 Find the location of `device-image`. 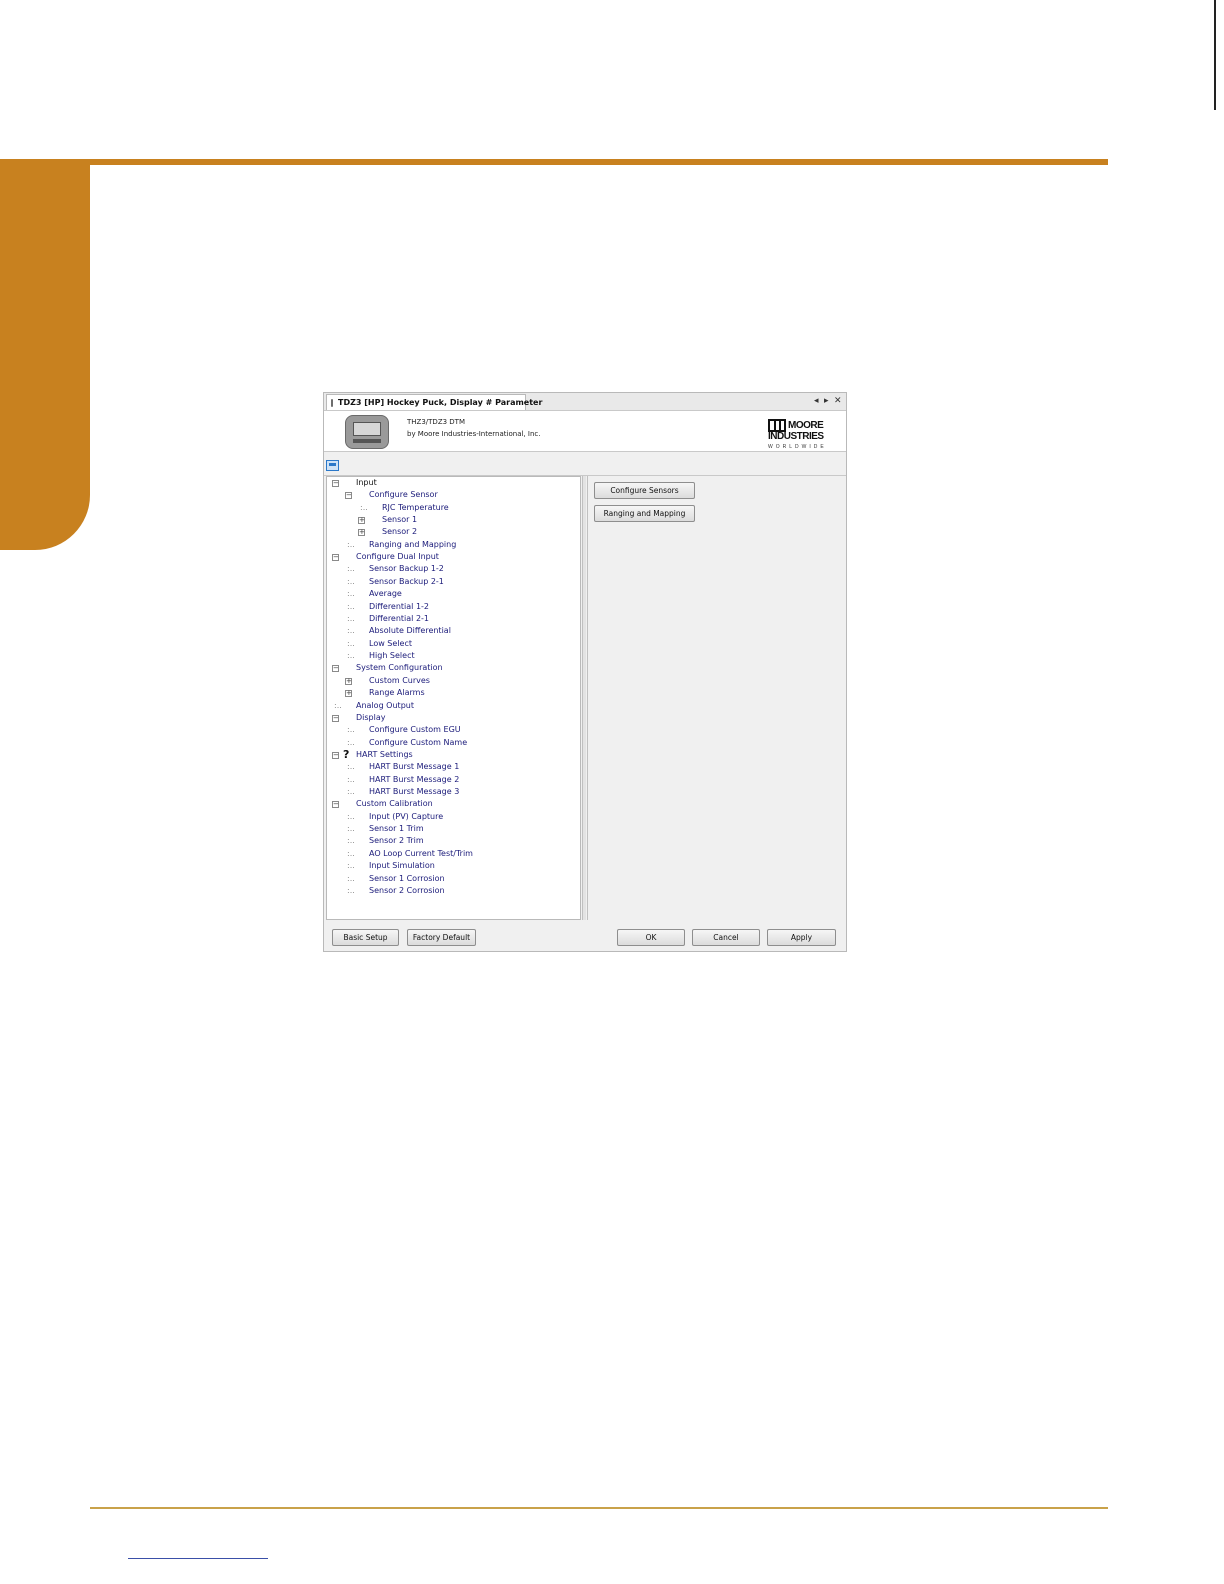

device-image is located at coordinates (367, 432).